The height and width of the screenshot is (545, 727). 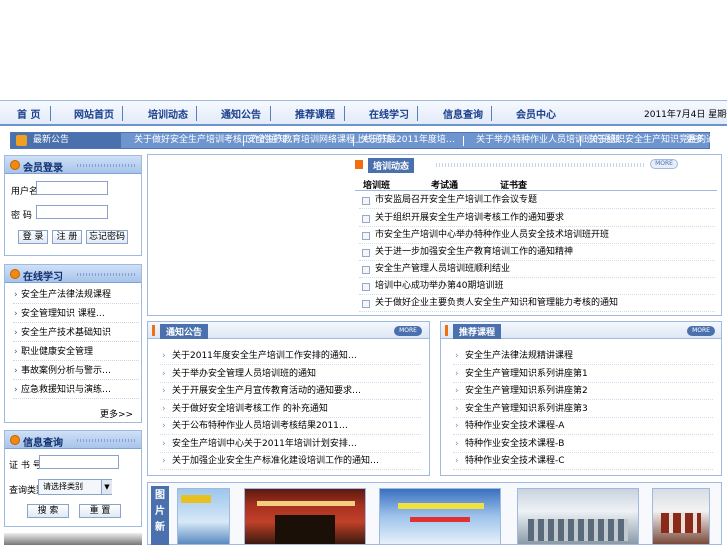 What do you see at coordinates (359, 164) in the screenshot?
I see `arrow-icon` at bounding box center [359, 164].